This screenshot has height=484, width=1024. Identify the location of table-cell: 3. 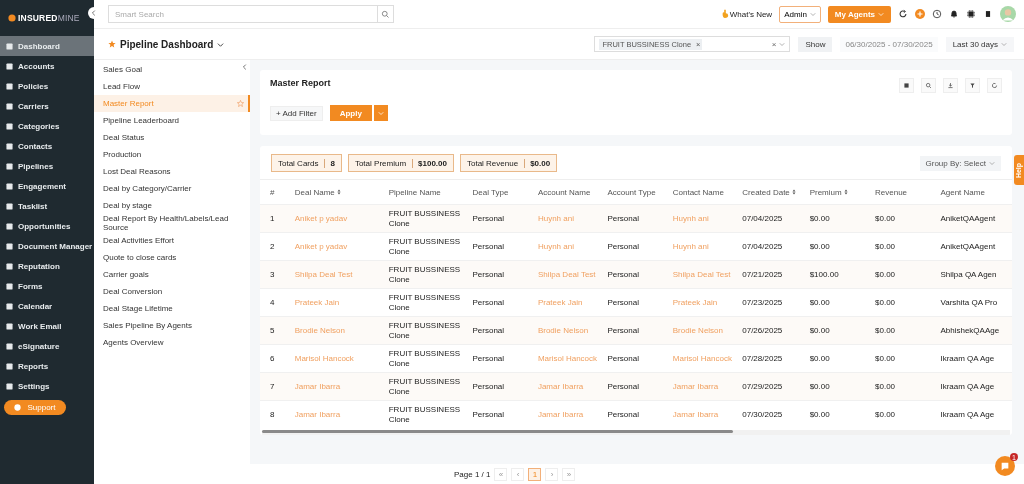
(277, 274).